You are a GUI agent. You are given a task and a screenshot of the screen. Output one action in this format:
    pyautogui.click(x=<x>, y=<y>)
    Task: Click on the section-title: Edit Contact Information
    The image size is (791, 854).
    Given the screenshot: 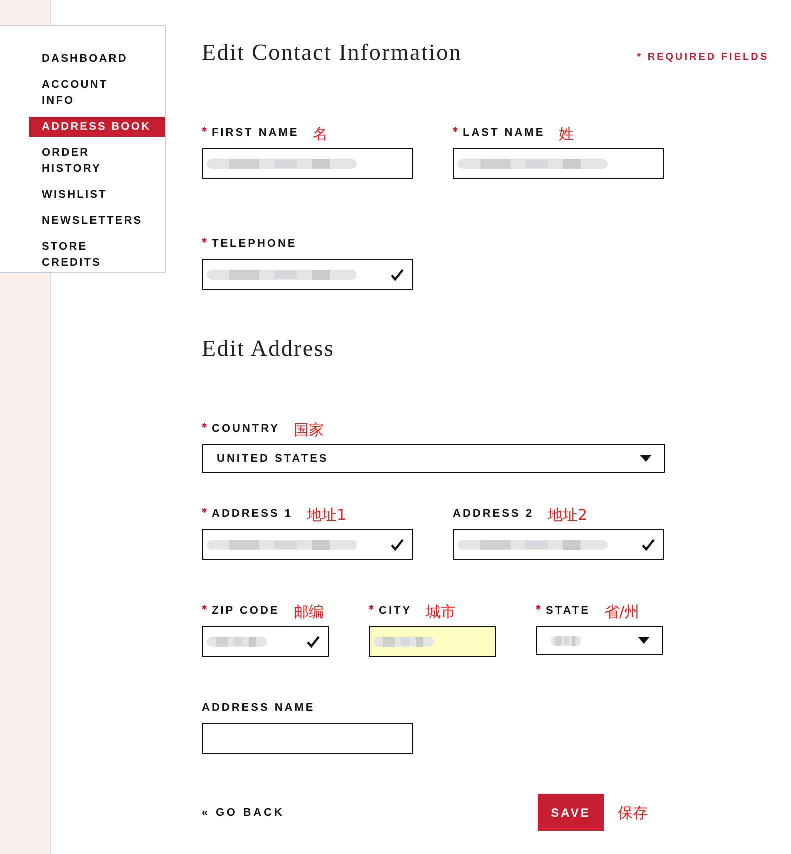 What is the action you would take?
    pyautogui.click(x=332, y=53)
    